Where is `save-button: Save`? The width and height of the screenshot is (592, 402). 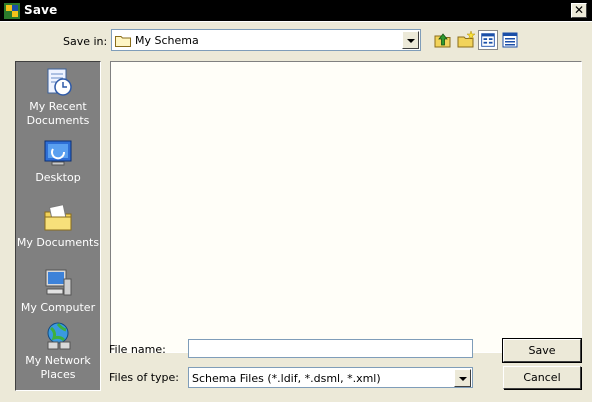
save-button: Save is located at coordinates (542, 350).